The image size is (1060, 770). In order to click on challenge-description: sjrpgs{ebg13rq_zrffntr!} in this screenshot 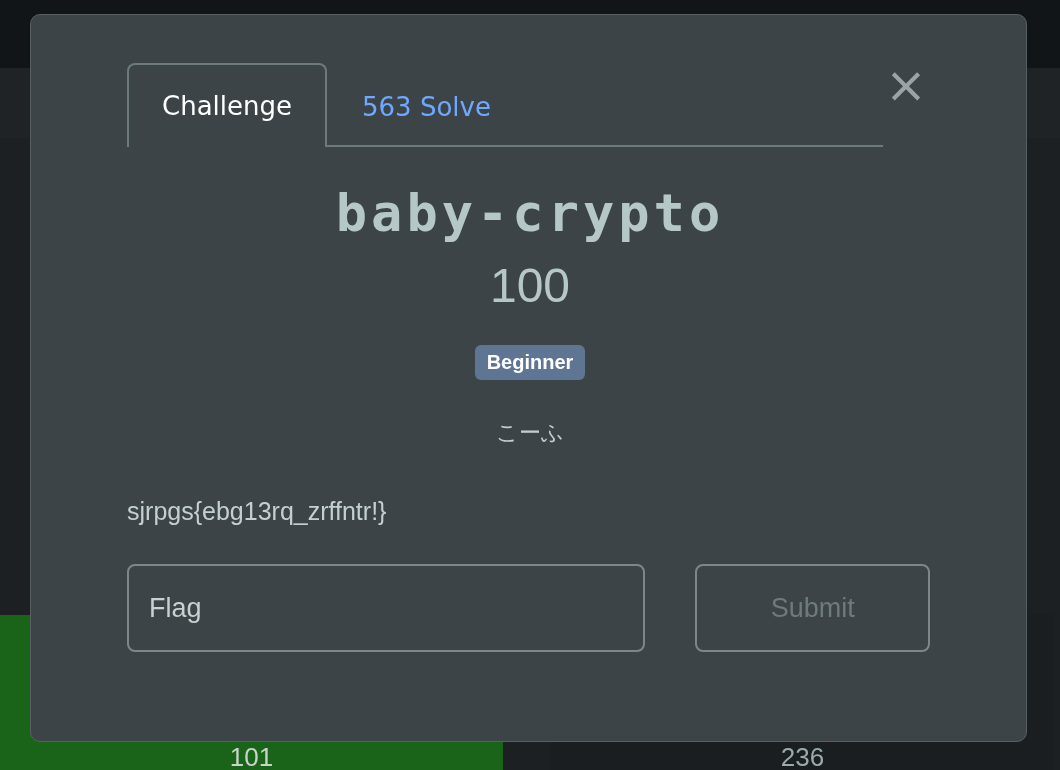, I will do `click(257, 511)`.